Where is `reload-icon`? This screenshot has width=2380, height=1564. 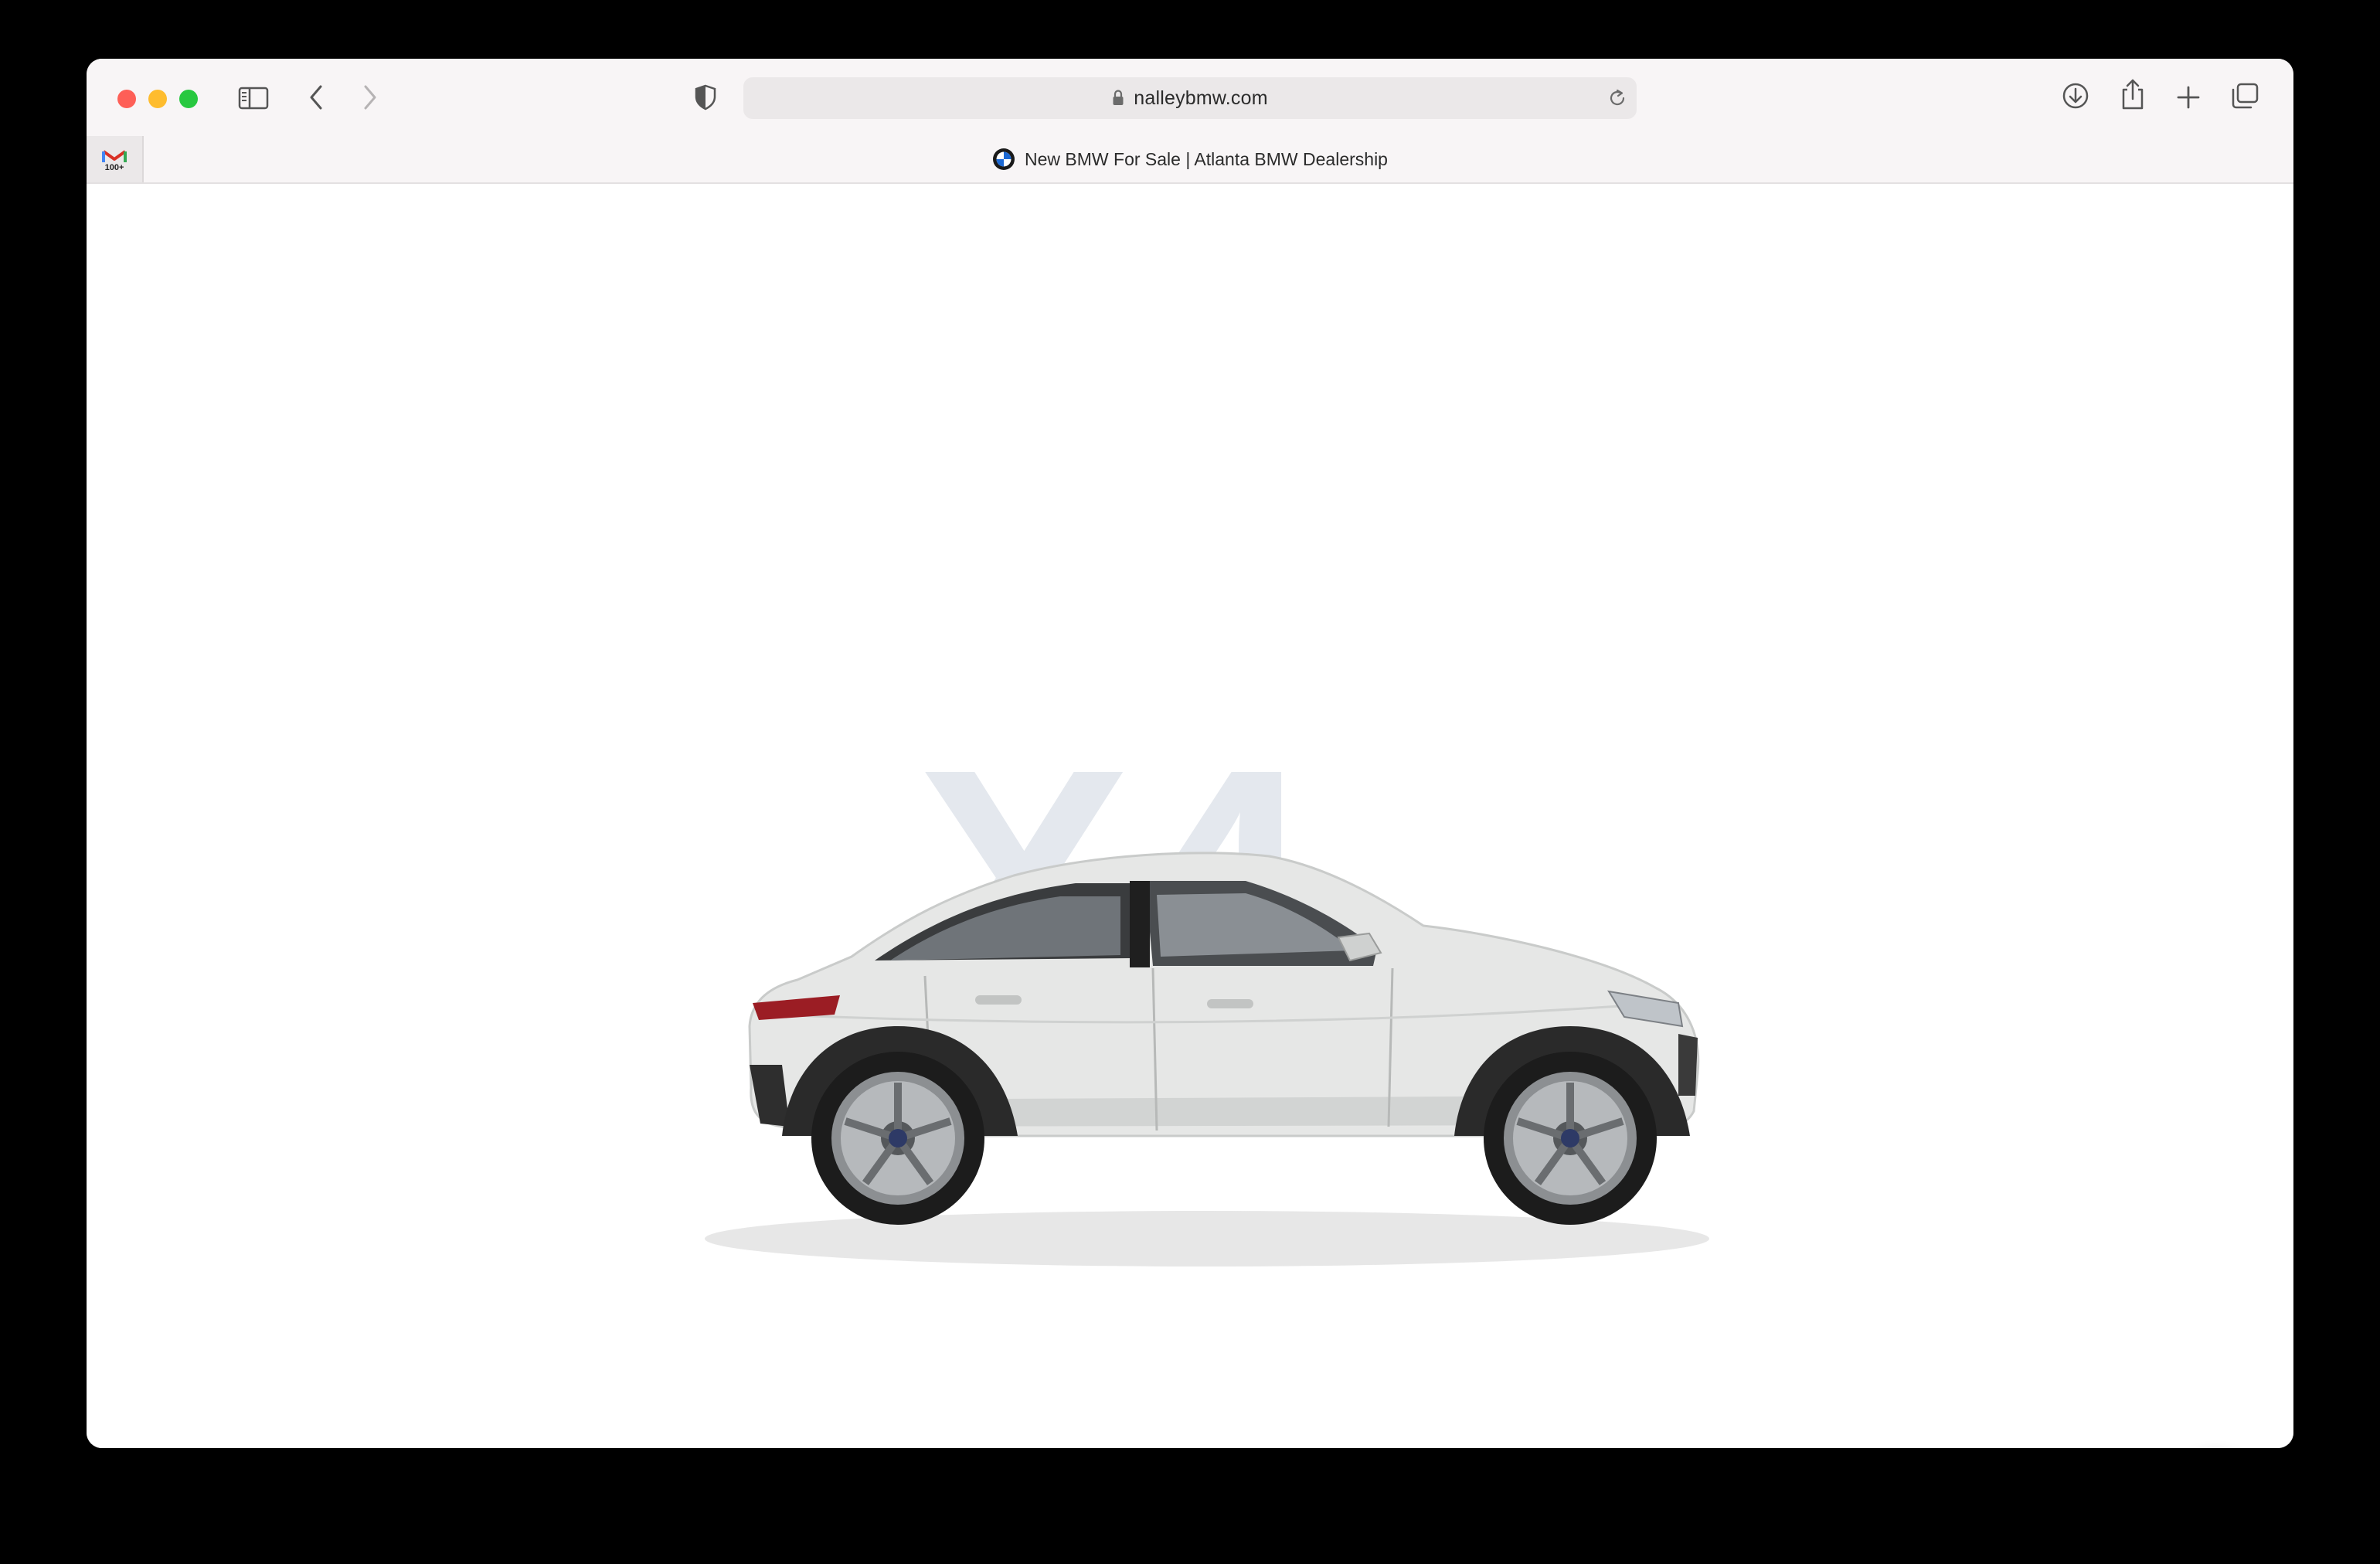
reload-icon is located at coordinates (1617, 100).